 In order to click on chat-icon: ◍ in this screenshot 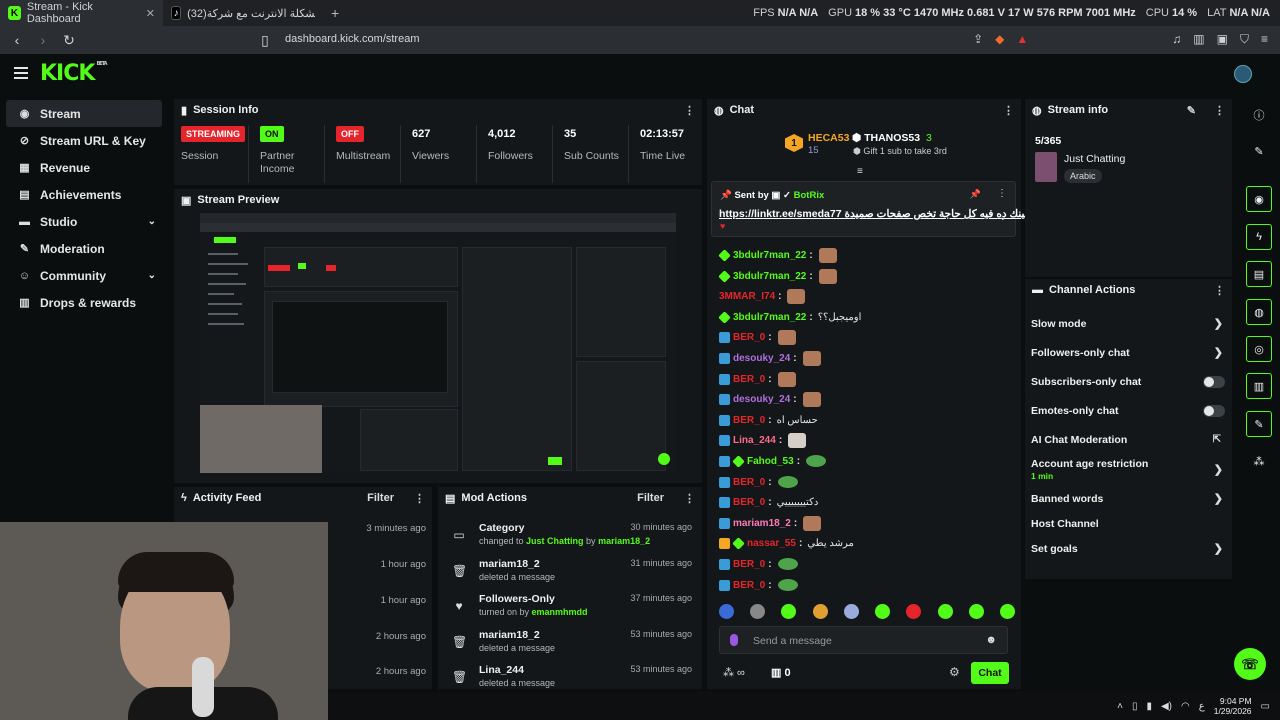, I will do `click(1259, 312)`.